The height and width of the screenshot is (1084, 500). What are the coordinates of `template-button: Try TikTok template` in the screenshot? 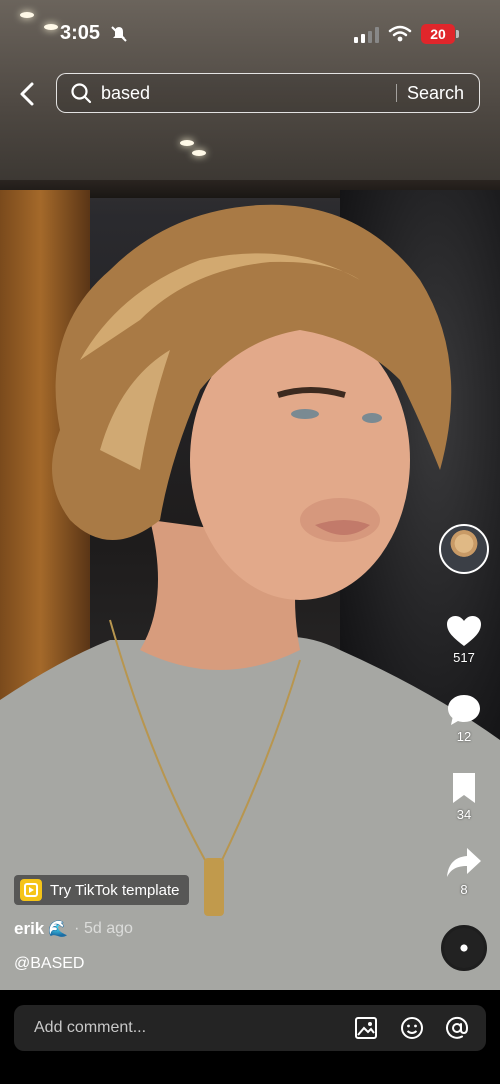 It's located at (102, 890).